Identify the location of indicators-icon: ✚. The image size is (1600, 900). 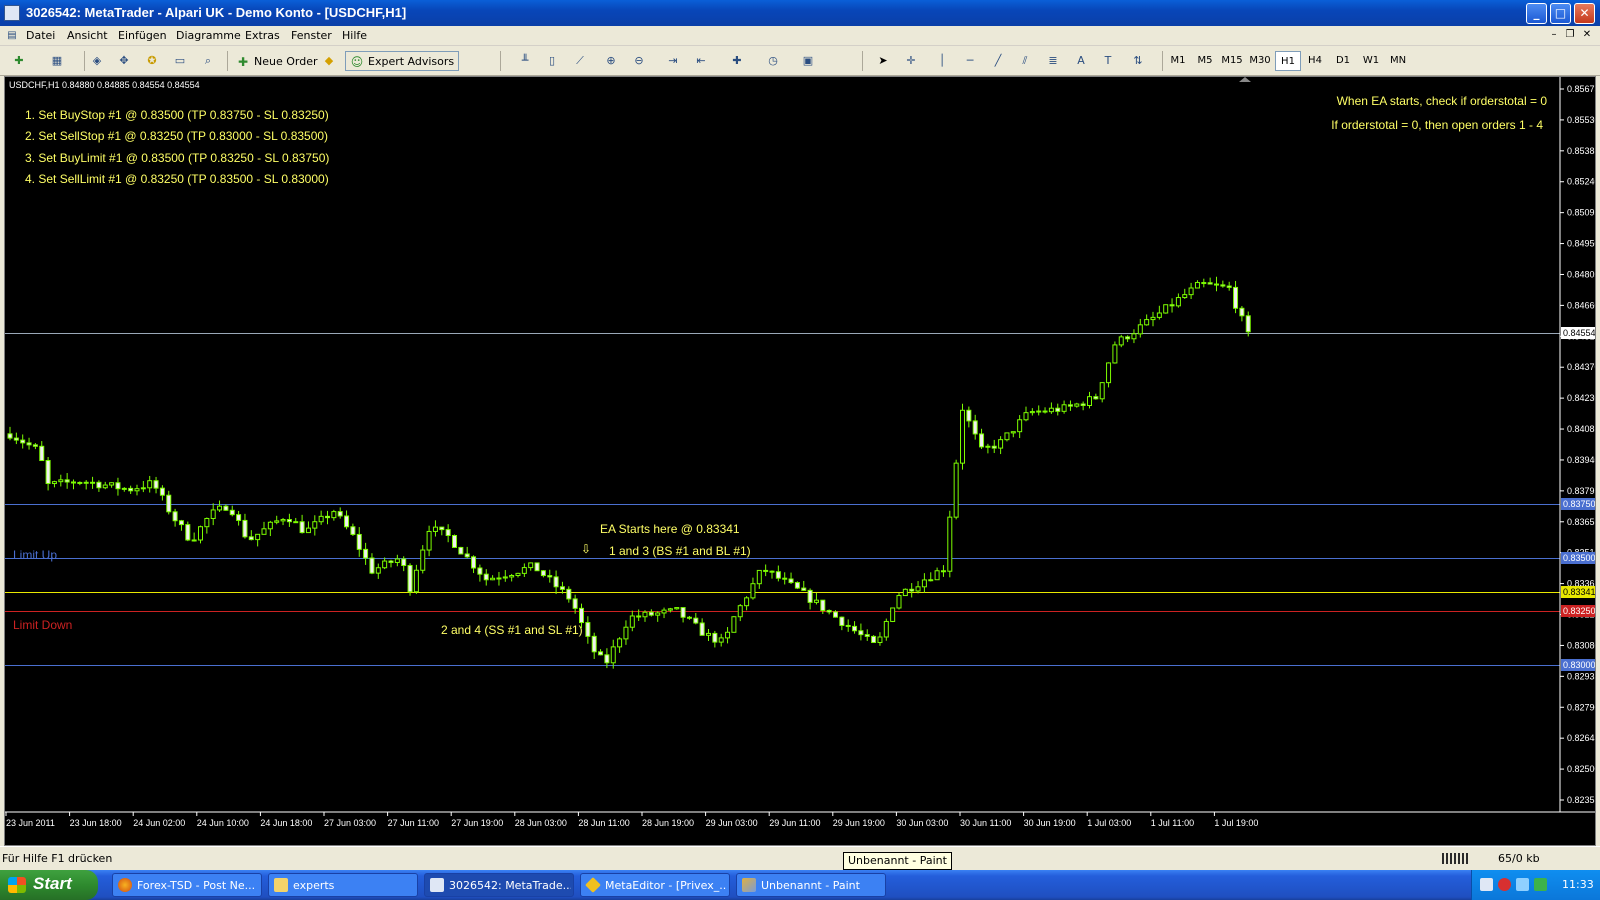
(737, 61).